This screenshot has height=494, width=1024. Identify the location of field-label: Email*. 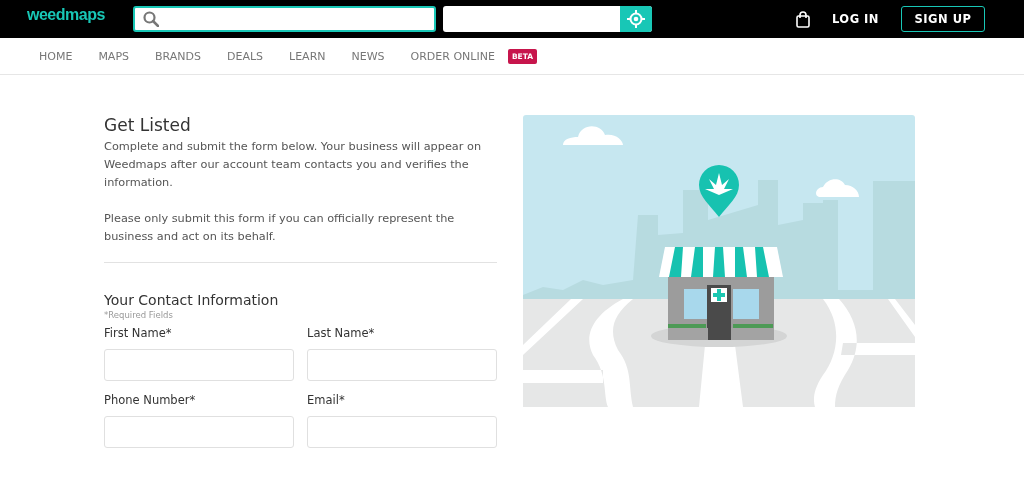
(326, 400).